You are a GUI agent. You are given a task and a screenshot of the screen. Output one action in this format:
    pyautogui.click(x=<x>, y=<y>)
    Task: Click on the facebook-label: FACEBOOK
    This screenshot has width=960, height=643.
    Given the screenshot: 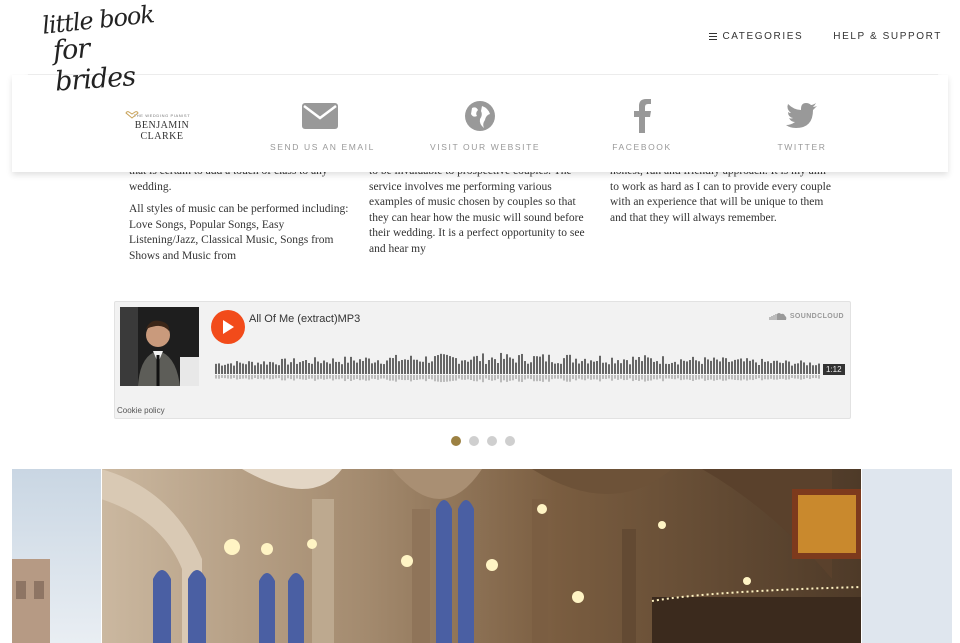 What is the action you would take?
    pyautogui.click(x=642, y=147)
    